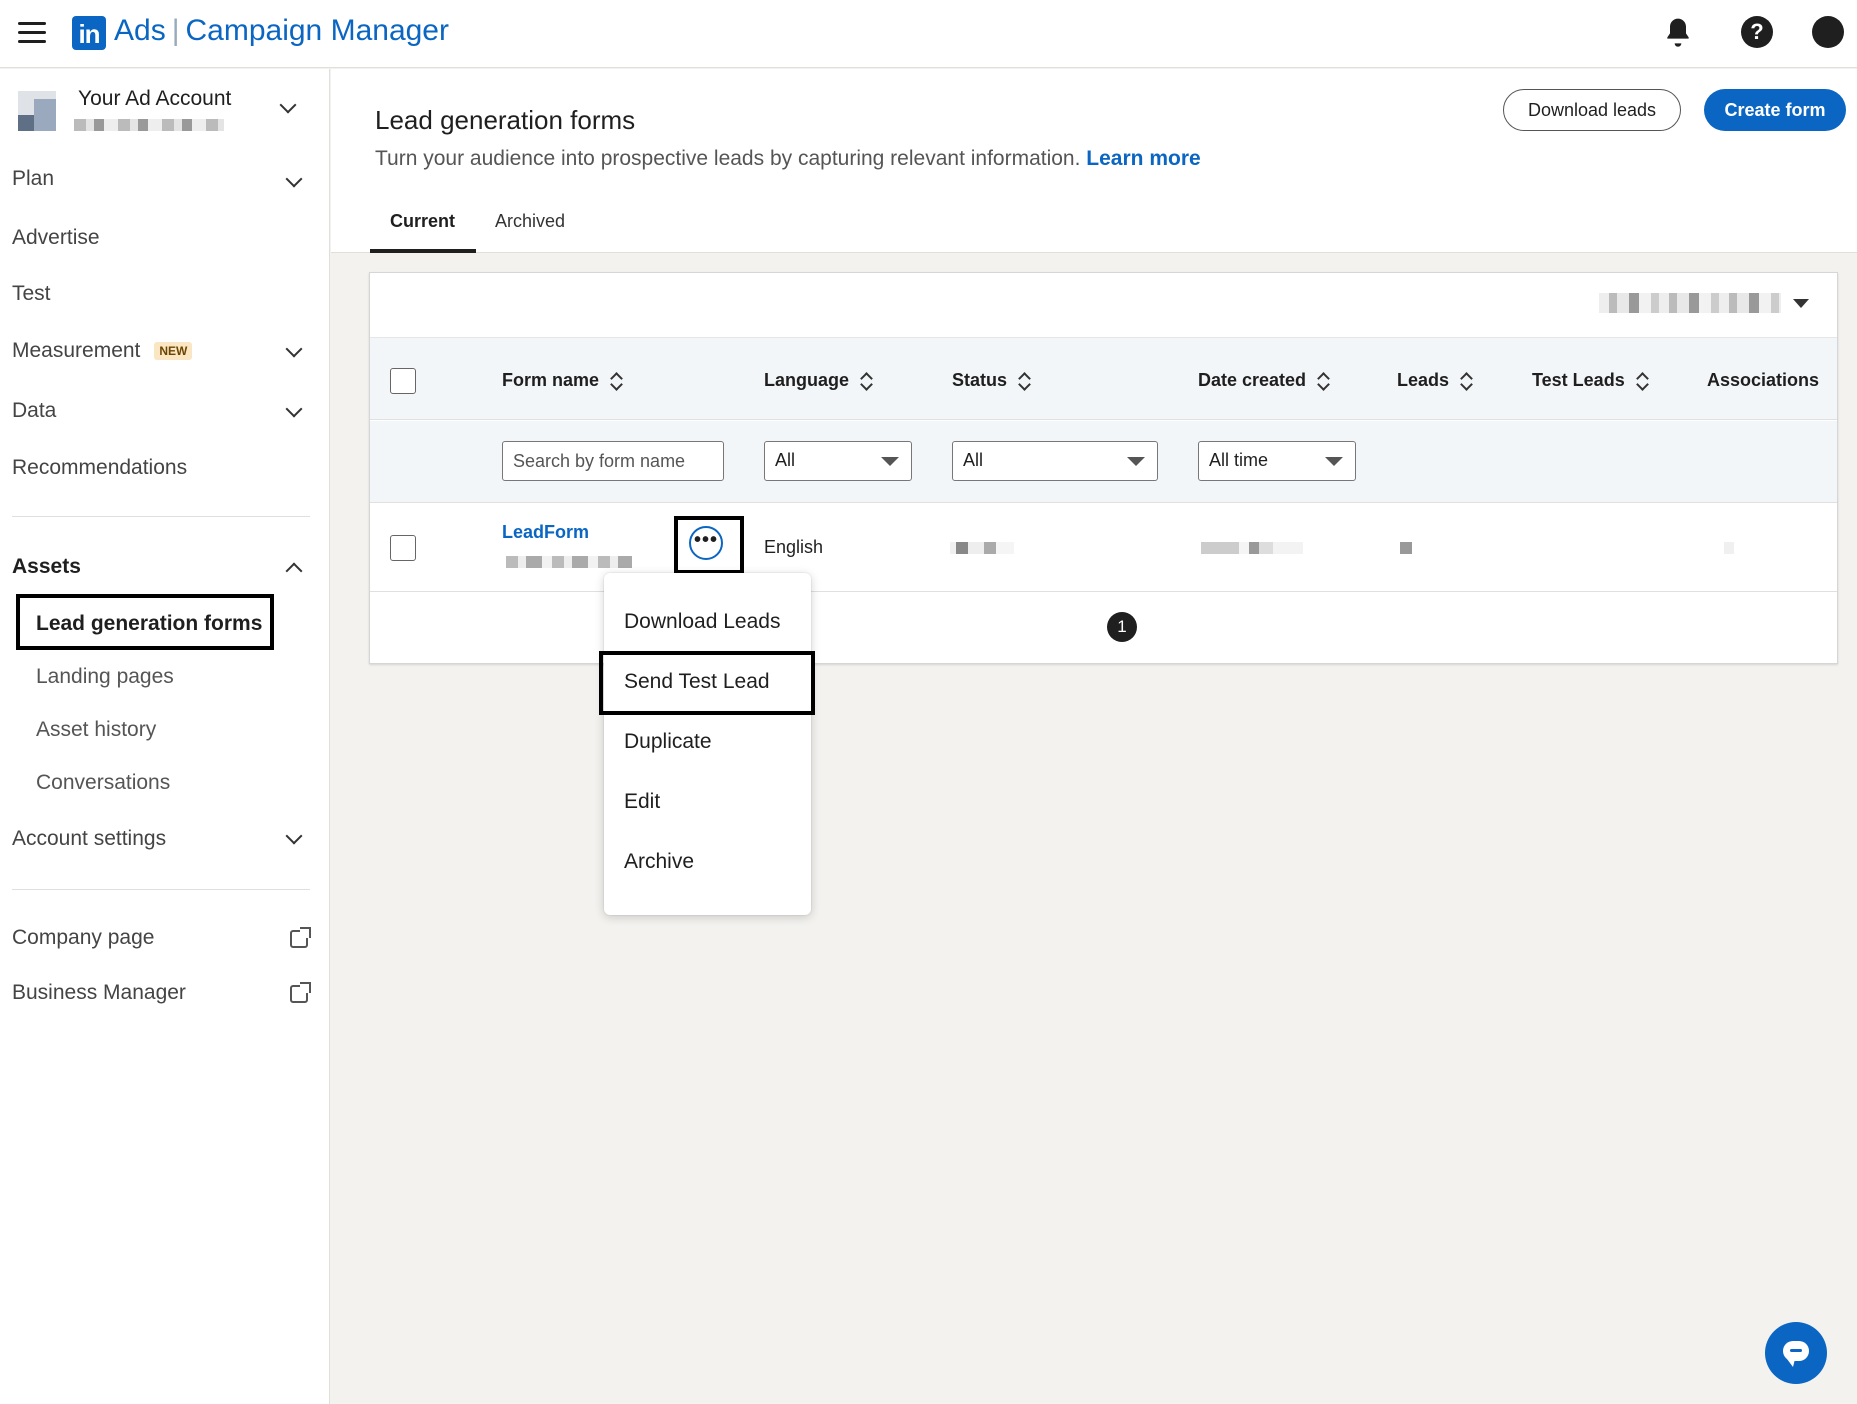 The image size is (1857, 1404). I want to click on chevron-up-icon, so click(294, 571).